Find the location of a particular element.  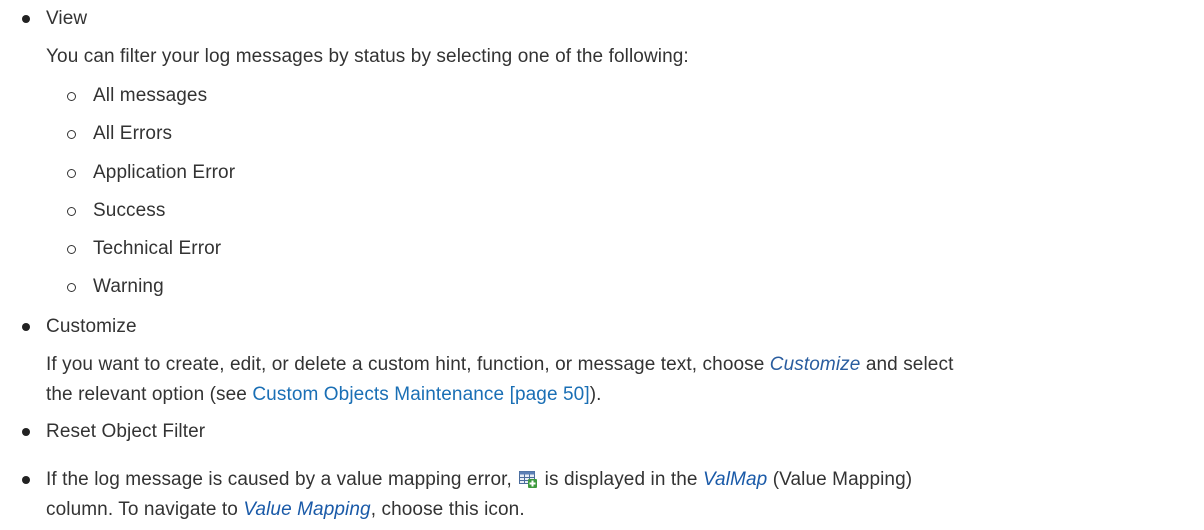

view-option: Application Error is located at coordinates (164, 172).